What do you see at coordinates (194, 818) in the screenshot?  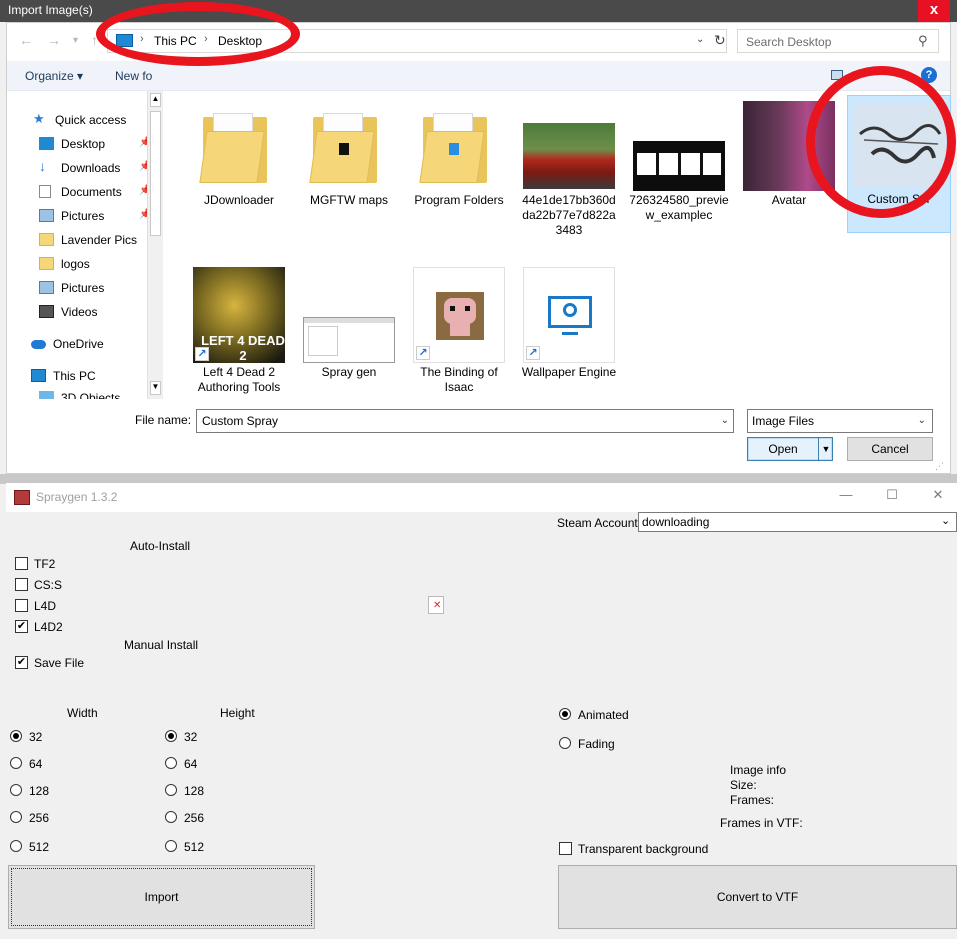 I see `height-option-label: 256` at bounding box center [194, 818].